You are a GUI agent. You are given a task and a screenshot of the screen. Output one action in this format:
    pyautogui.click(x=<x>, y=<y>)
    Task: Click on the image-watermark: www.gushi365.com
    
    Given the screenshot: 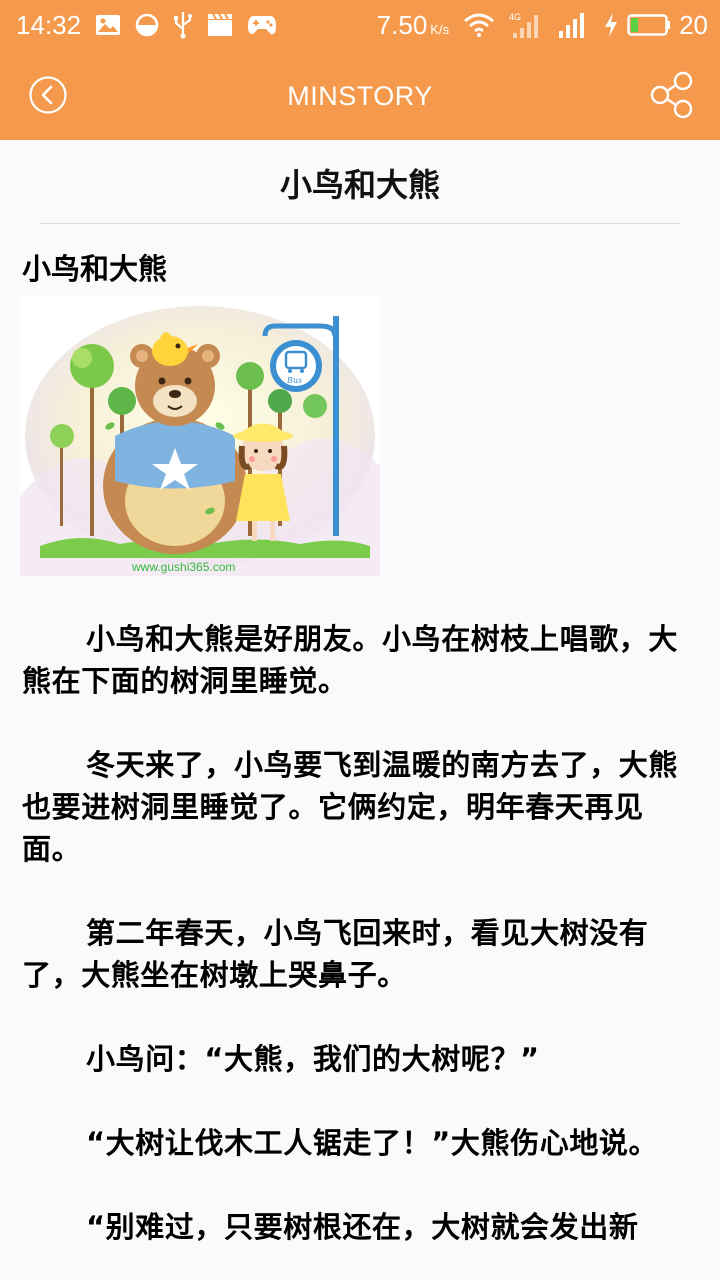 What is the action you would take?
    pyautogui.click(x=183, y=567)
    